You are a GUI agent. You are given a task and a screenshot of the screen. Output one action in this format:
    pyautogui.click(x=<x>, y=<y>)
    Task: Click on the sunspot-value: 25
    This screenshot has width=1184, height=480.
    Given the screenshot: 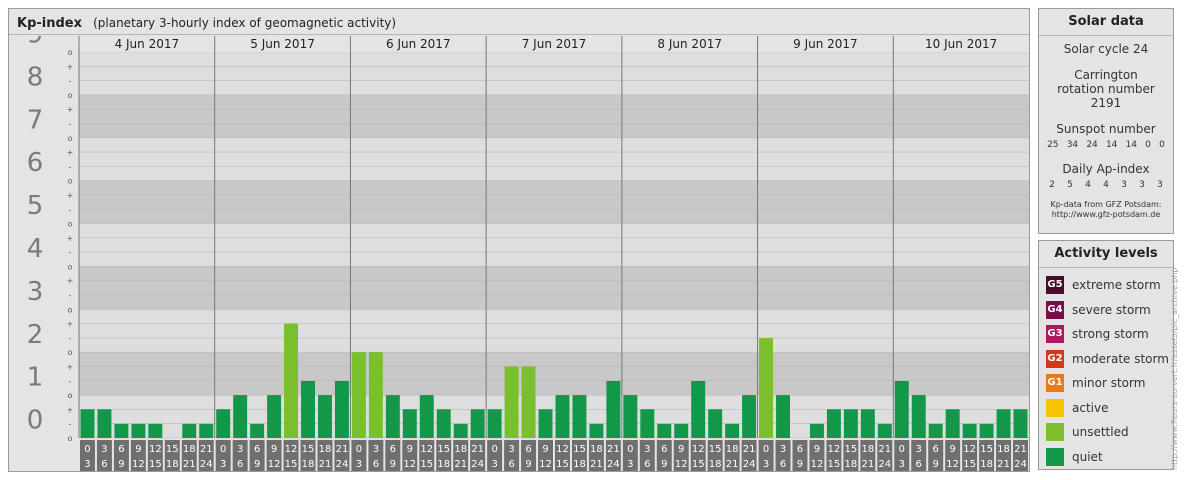 What is the action you would take?
    pyautogui.click(x=1053, y=145)
    